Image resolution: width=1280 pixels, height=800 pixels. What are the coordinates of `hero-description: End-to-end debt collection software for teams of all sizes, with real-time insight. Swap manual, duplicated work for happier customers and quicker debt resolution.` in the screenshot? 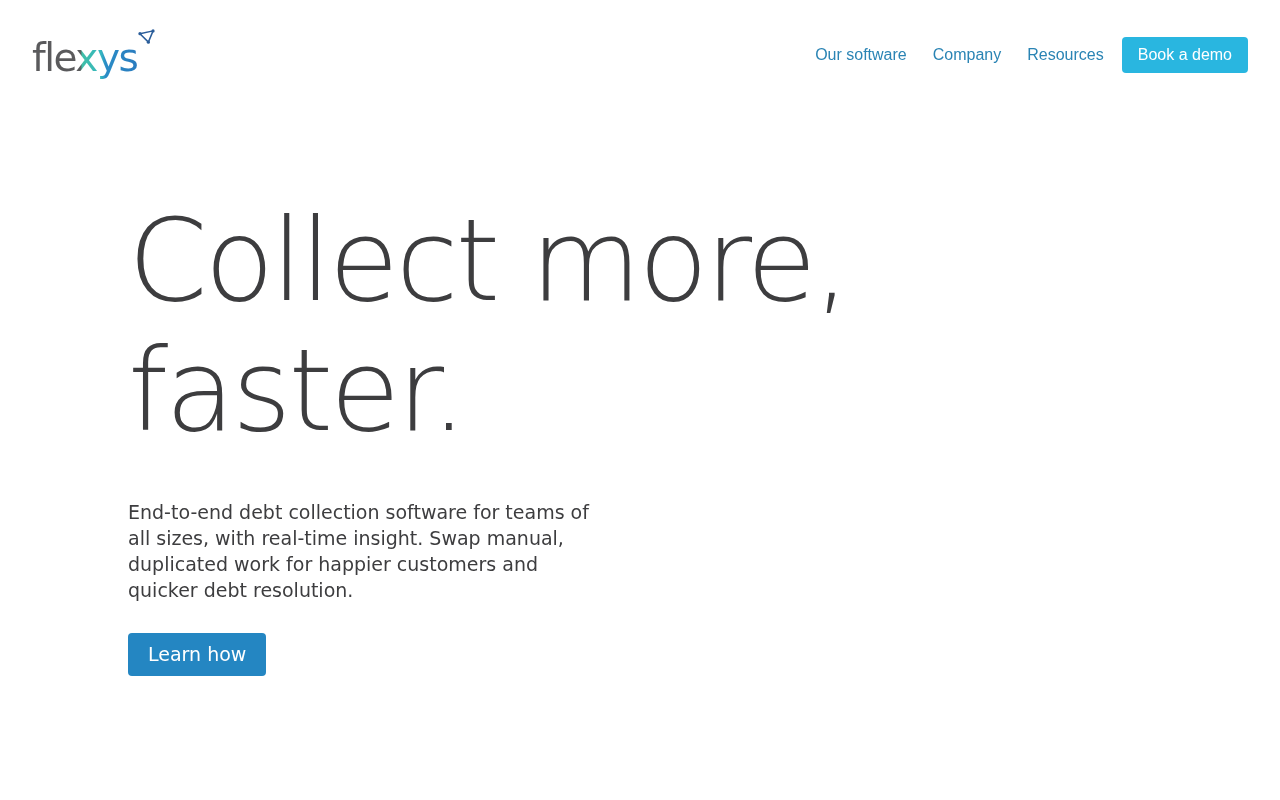 It's located at (359, 551).